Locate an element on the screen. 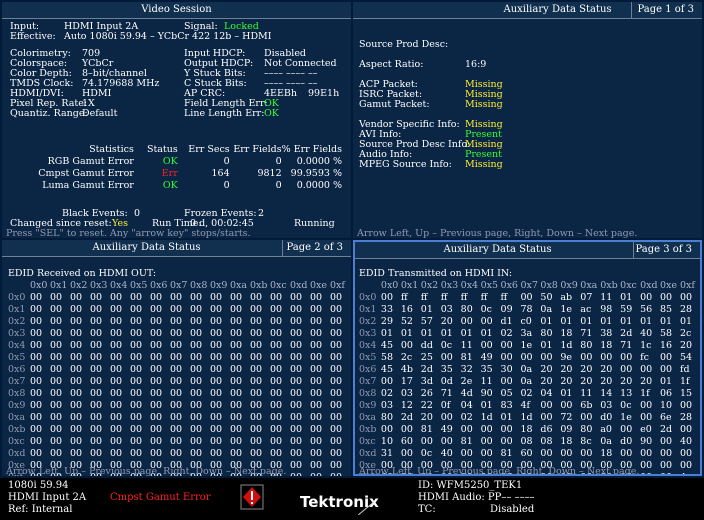 The height and width of the screenshot is (520, 704). hex-row-header: 0xb is located at coordinates (368, 429).